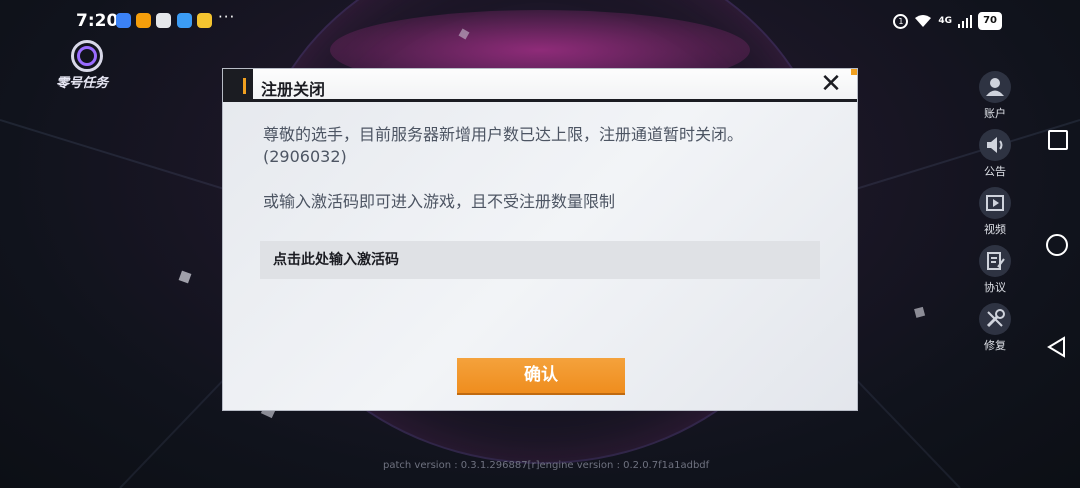  I want to click on account-icon, so click(995, 87).